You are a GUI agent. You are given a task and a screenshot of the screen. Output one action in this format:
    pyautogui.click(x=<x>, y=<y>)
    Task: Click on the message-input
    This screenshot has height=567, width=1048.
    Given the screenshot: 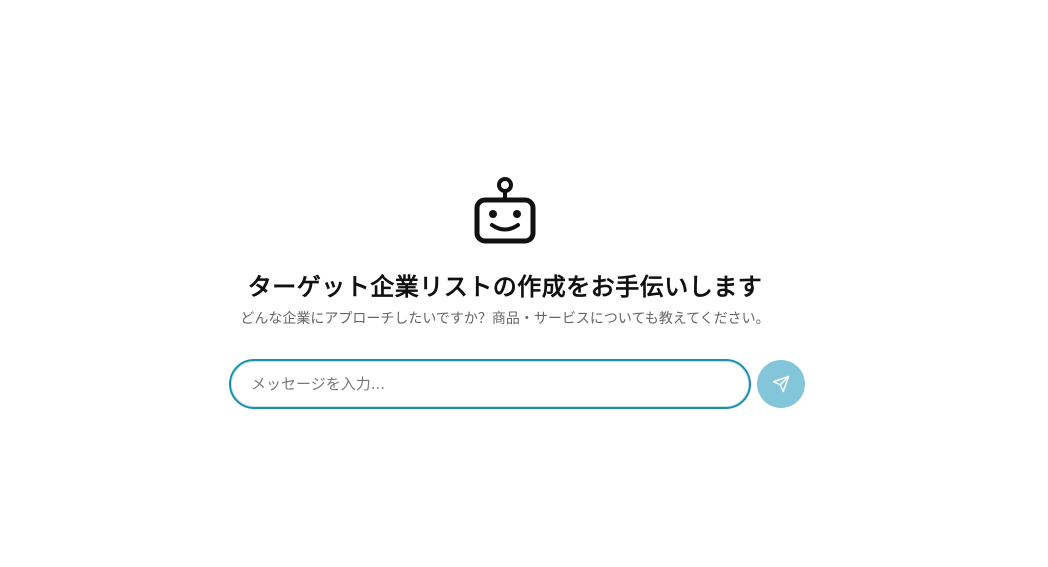 What is the action you would take?
    pyautogui.click(x=490, y=384)
    